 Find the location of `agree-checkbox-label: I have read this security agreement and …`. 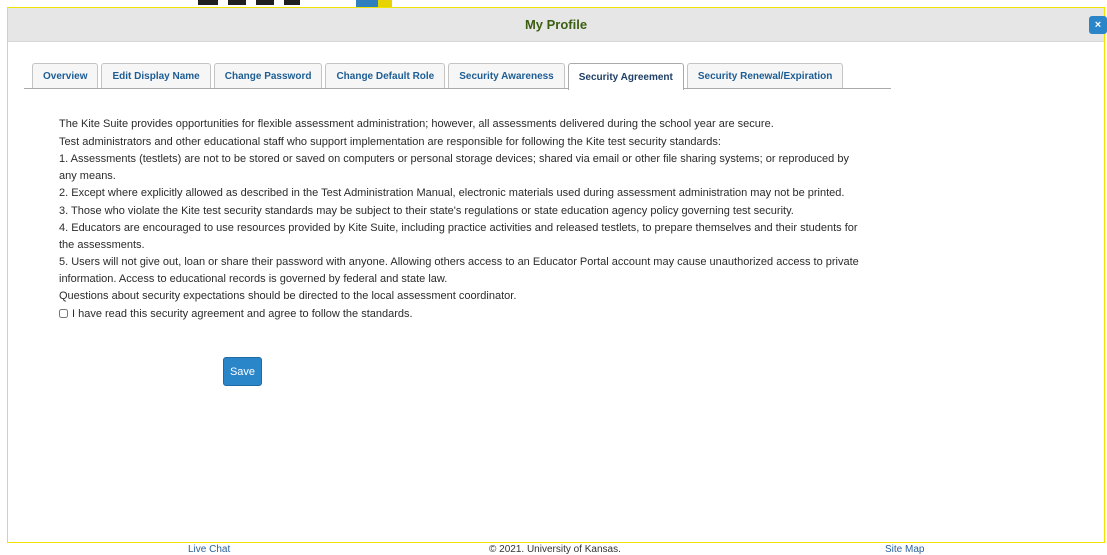

agree-checkbox-label: I have read this security agreement and … is located at coordinates (242, 313).